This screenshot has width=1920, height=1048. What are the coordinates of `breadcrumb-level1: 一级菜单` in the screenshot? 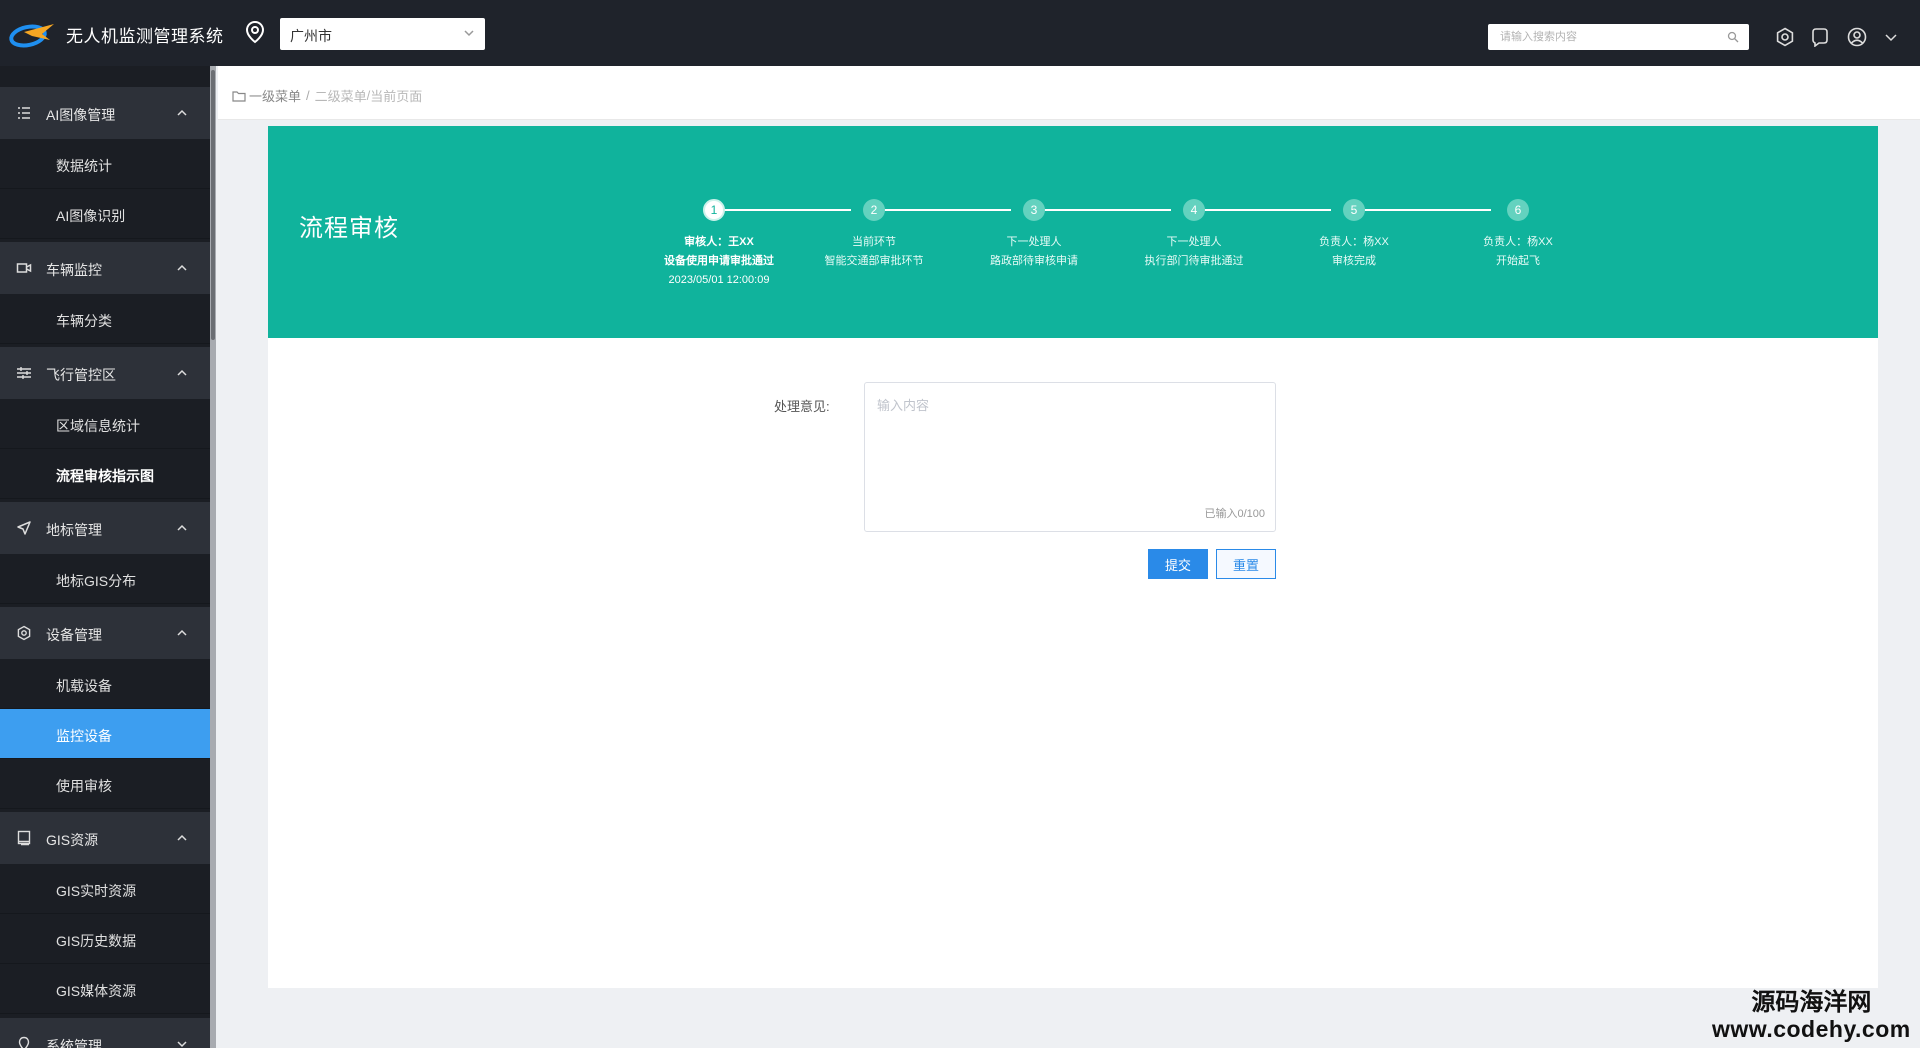 It's located at (275, 95).